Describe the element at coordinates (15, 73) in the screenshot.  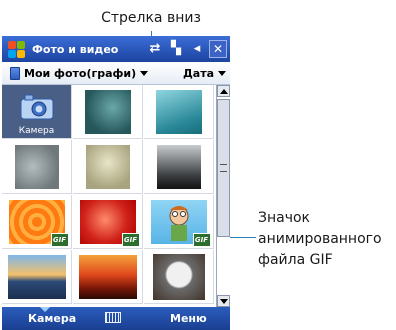
I see `folder-icon` at that location.